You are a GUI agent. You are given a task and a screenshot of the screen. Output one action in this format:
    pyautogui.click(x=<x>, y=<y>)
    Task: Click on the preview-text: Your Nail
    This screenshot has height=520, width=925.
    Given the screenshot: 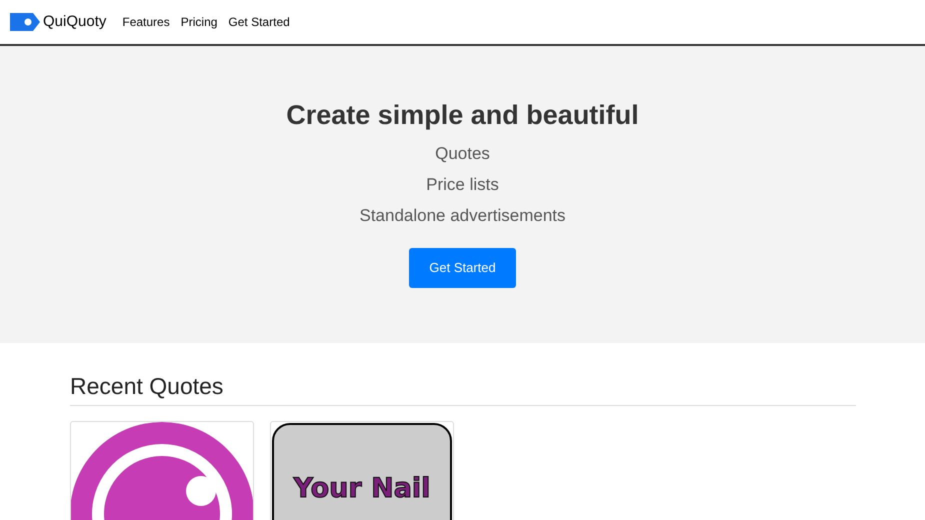 What is the action you would take?
    pyautogui.click(x=362, y=490)
    